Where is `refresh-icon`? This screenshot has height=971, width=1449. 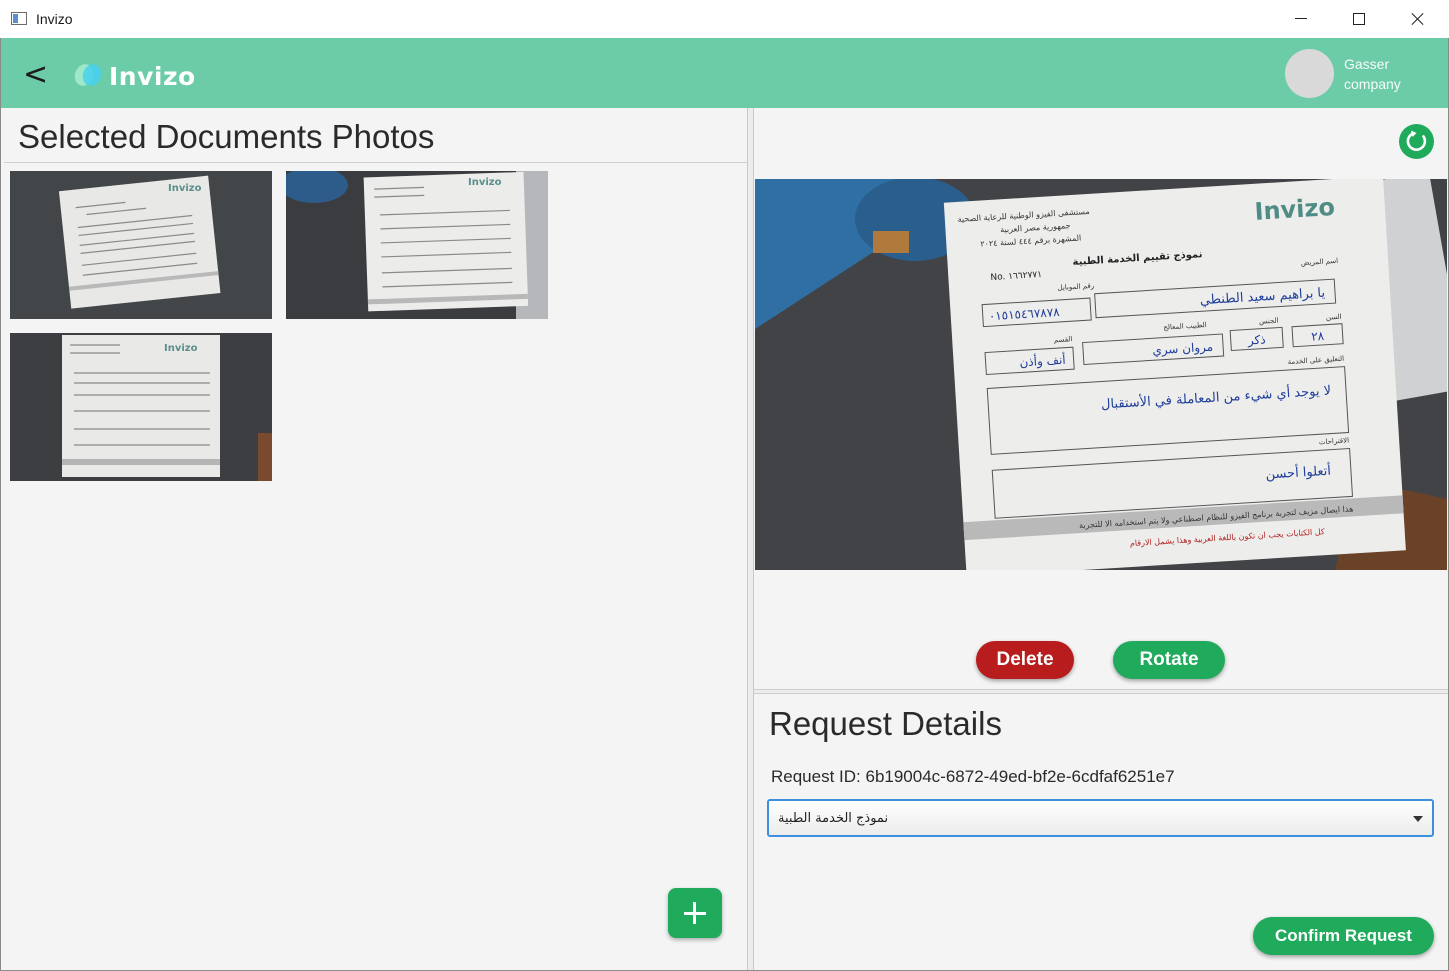 refresh-icon is located at coordinates (1416, 140).